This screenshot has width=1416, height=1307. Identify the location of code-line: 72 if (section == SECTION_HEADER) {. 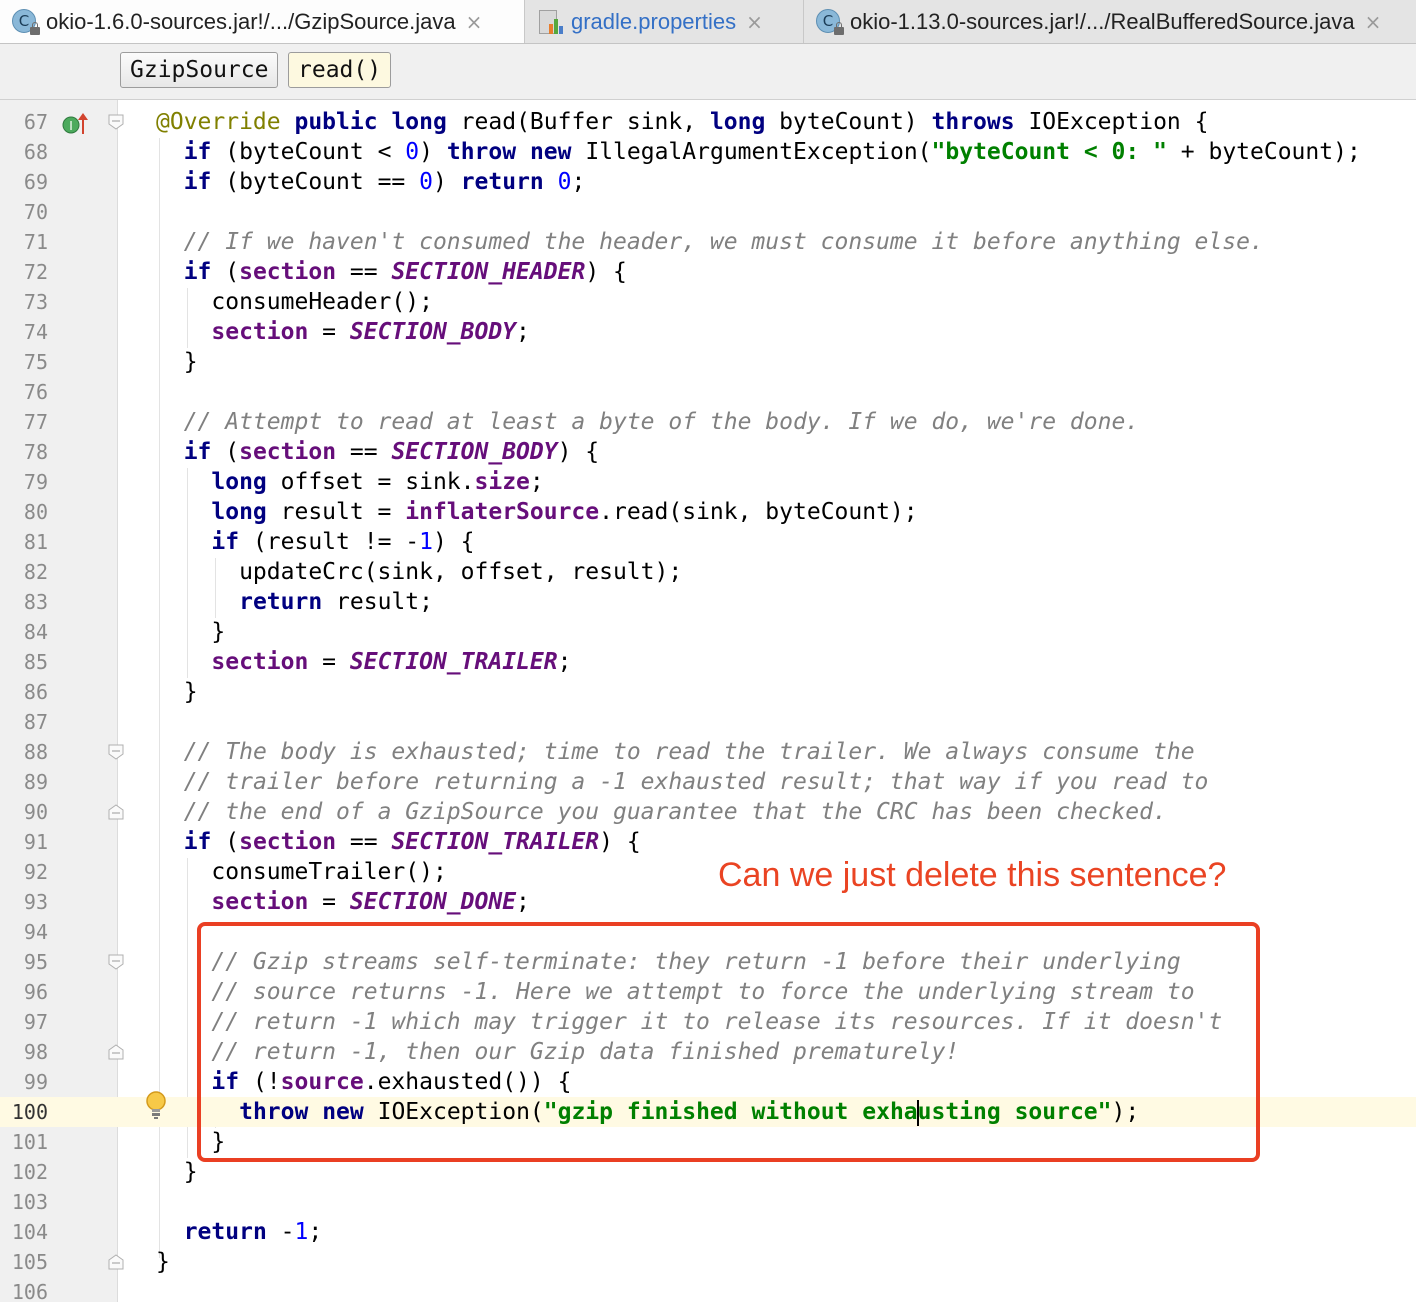
(708, 272).